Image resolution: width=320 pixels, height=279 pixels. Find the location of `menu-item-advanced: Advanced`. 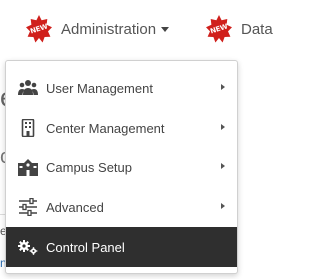

menu-item-advanced: Advanced is located at coordinates (121, 207).